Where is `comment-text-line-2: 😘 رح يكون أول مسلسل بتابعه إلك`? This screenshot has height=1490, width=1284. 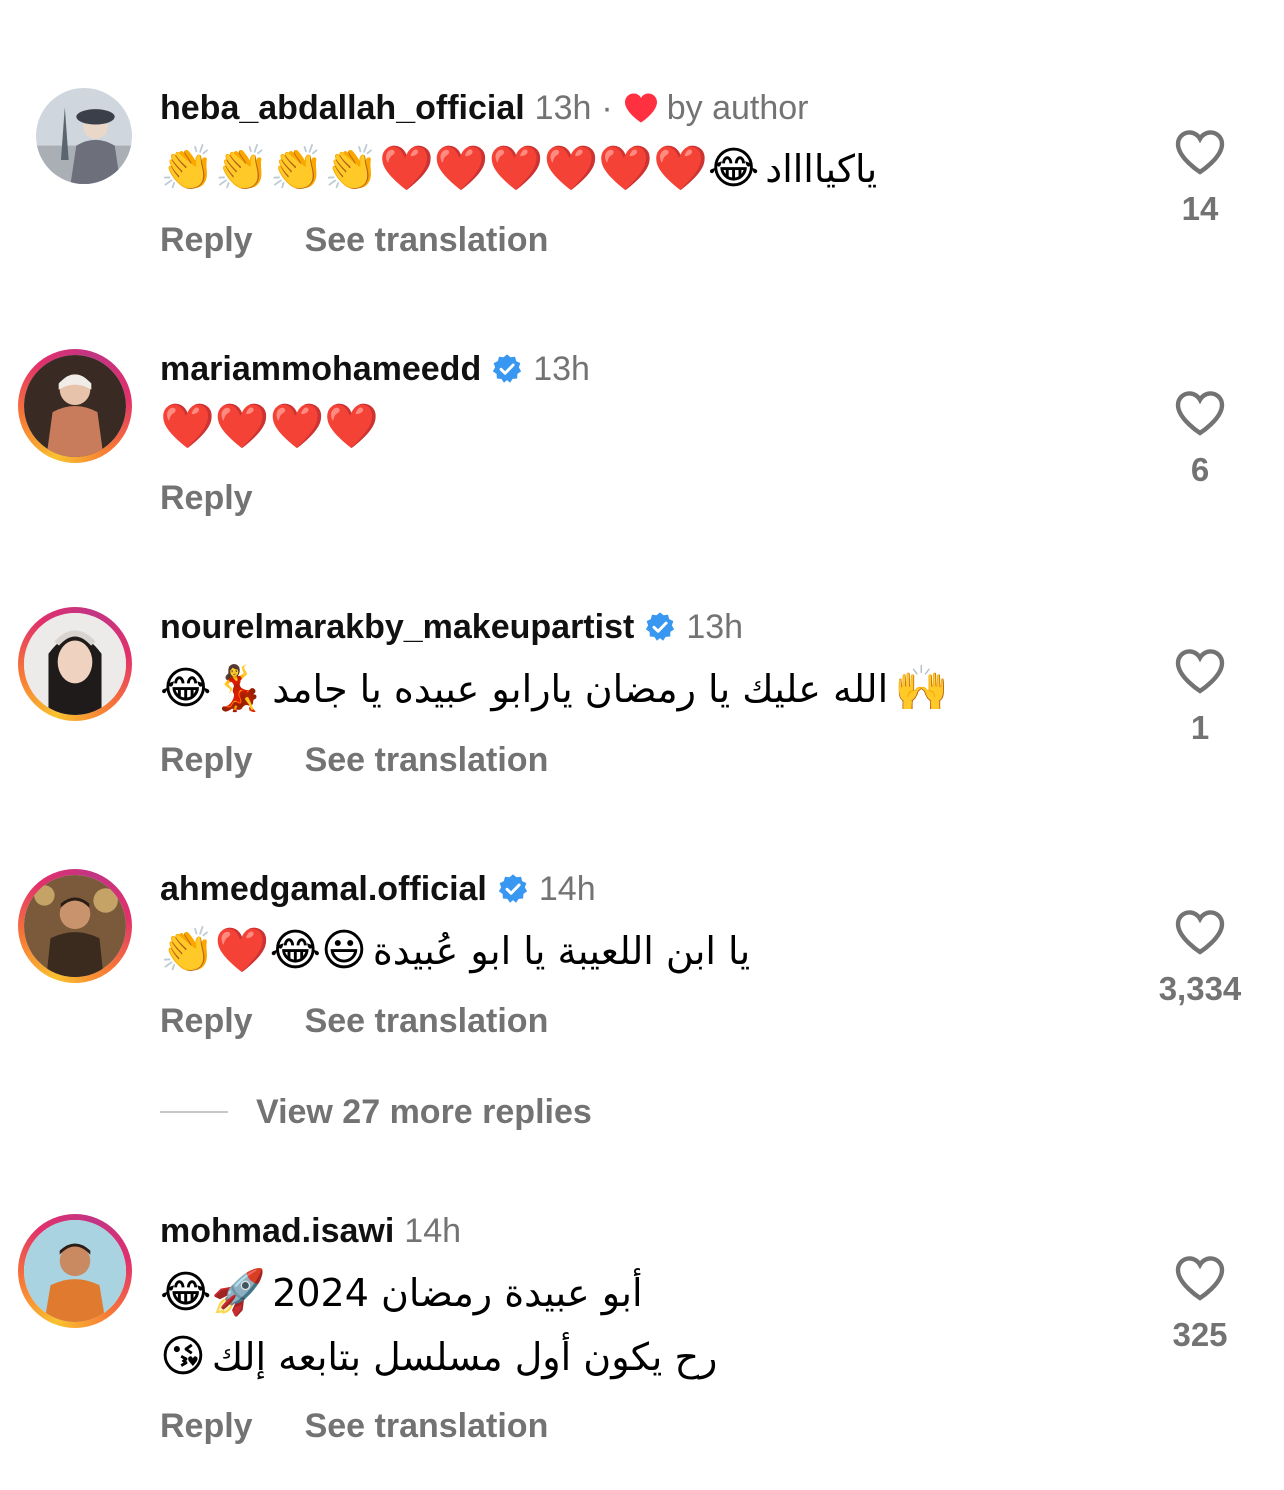 comment-text-line-2: 😘 رح يكون أول مسلسل بتابعه إلك is located at coordinates (441, 1357).